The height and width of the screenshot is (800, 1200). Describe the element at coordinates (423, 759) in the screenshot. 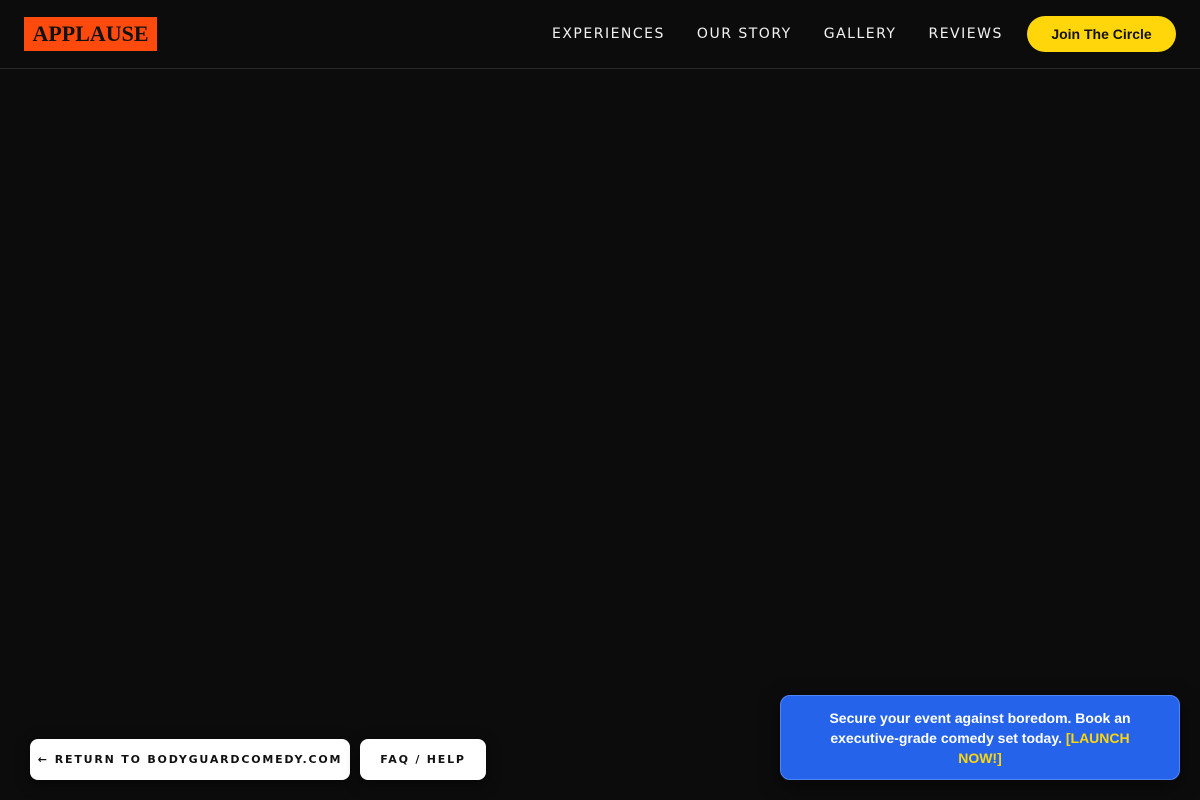

I see `faq-help-button: FAQ / HELP` at that location.